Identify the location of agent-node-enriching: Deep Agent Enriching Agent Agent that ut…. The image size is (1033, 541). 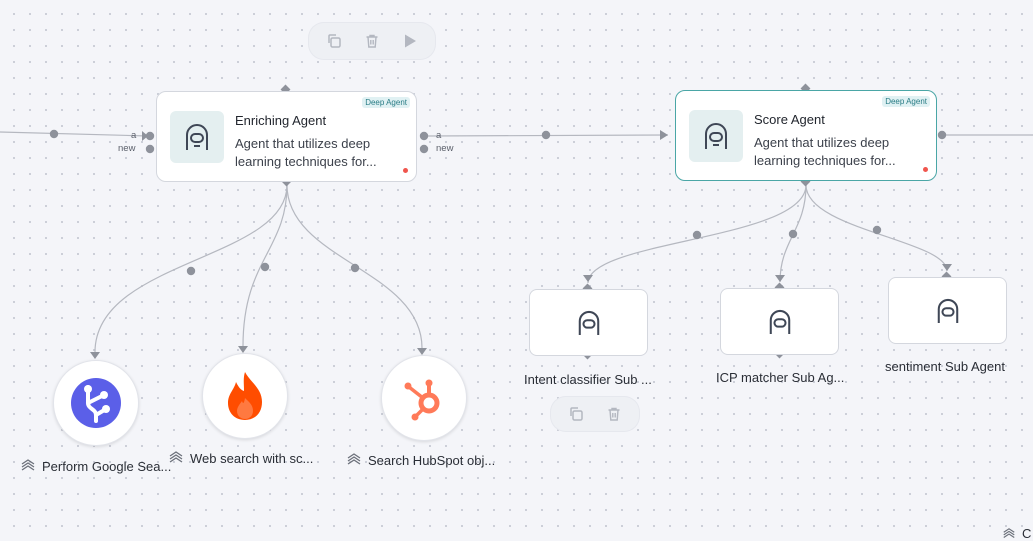
(286, 136).